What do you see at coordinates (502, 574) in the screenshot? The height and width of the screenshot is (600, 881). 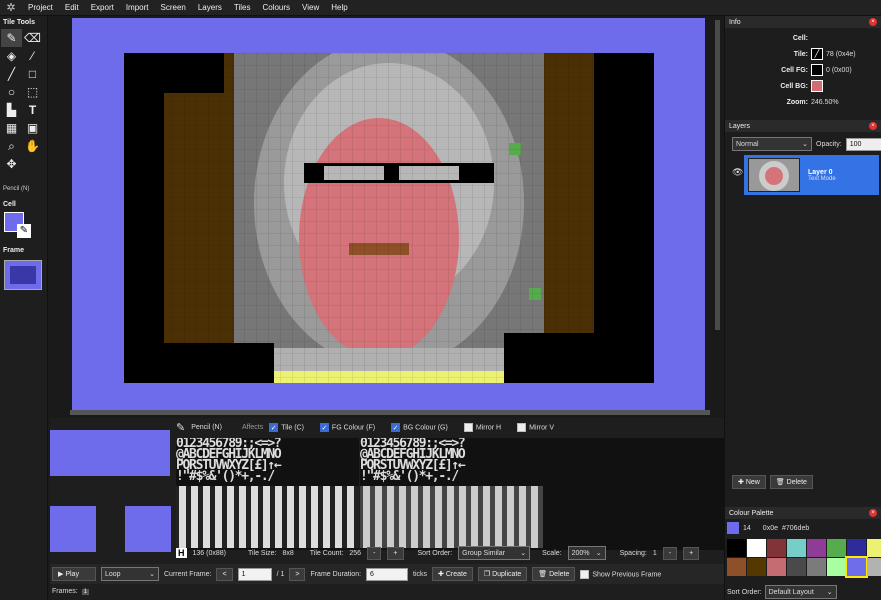 I see `duplicate-frame-button: ❐ Duplicate` at bounding box center [502, 574].